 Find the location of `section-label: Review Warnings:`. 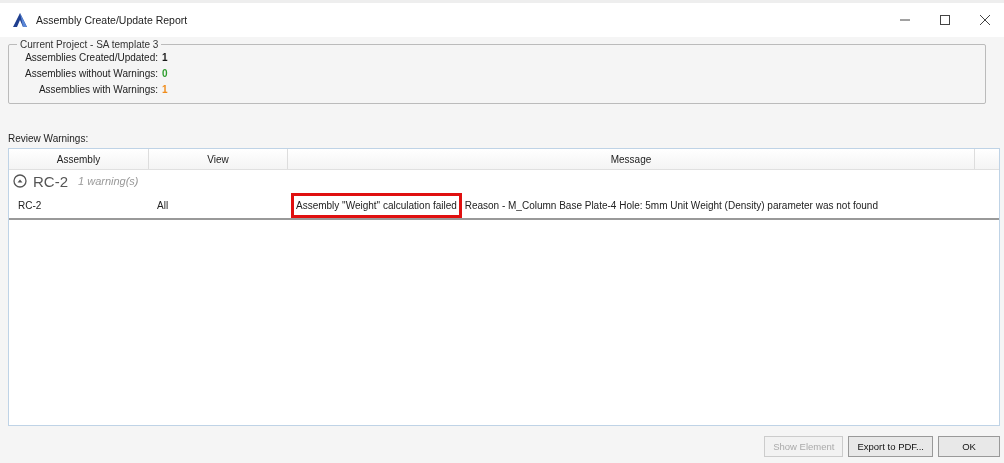

section-label: Review Warnings: is located at coordinates (49, 138).